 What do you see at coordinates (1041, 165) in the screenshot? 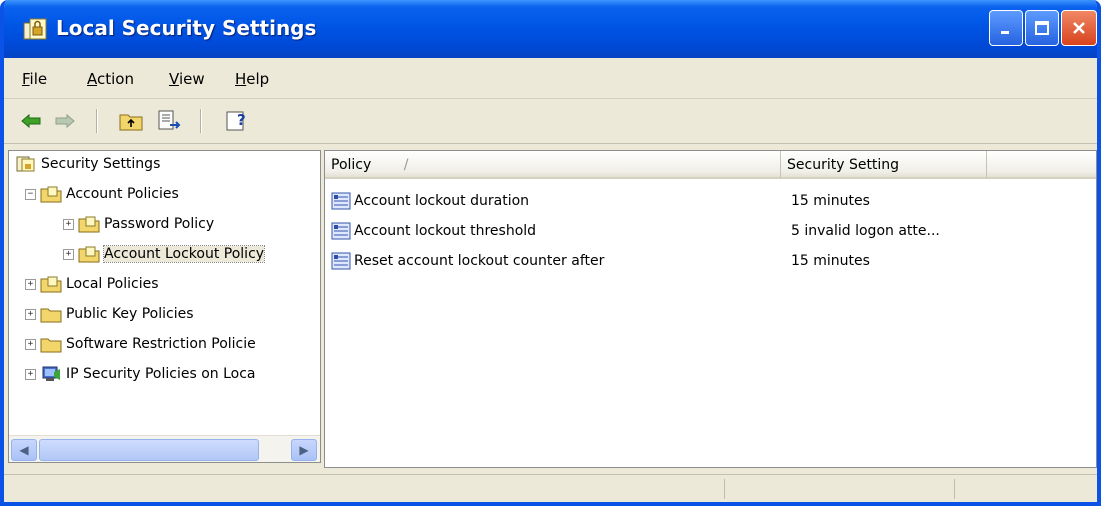
I see `column-header-empty` at bounding box center [1041, 165].